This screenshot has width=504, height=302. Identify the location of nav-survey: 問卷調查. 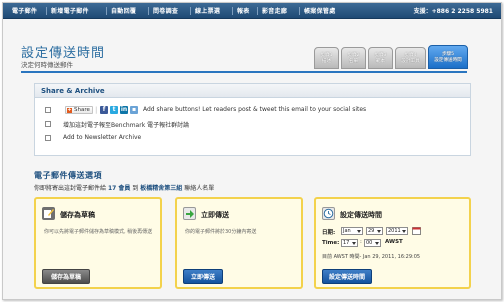
(165, 10).